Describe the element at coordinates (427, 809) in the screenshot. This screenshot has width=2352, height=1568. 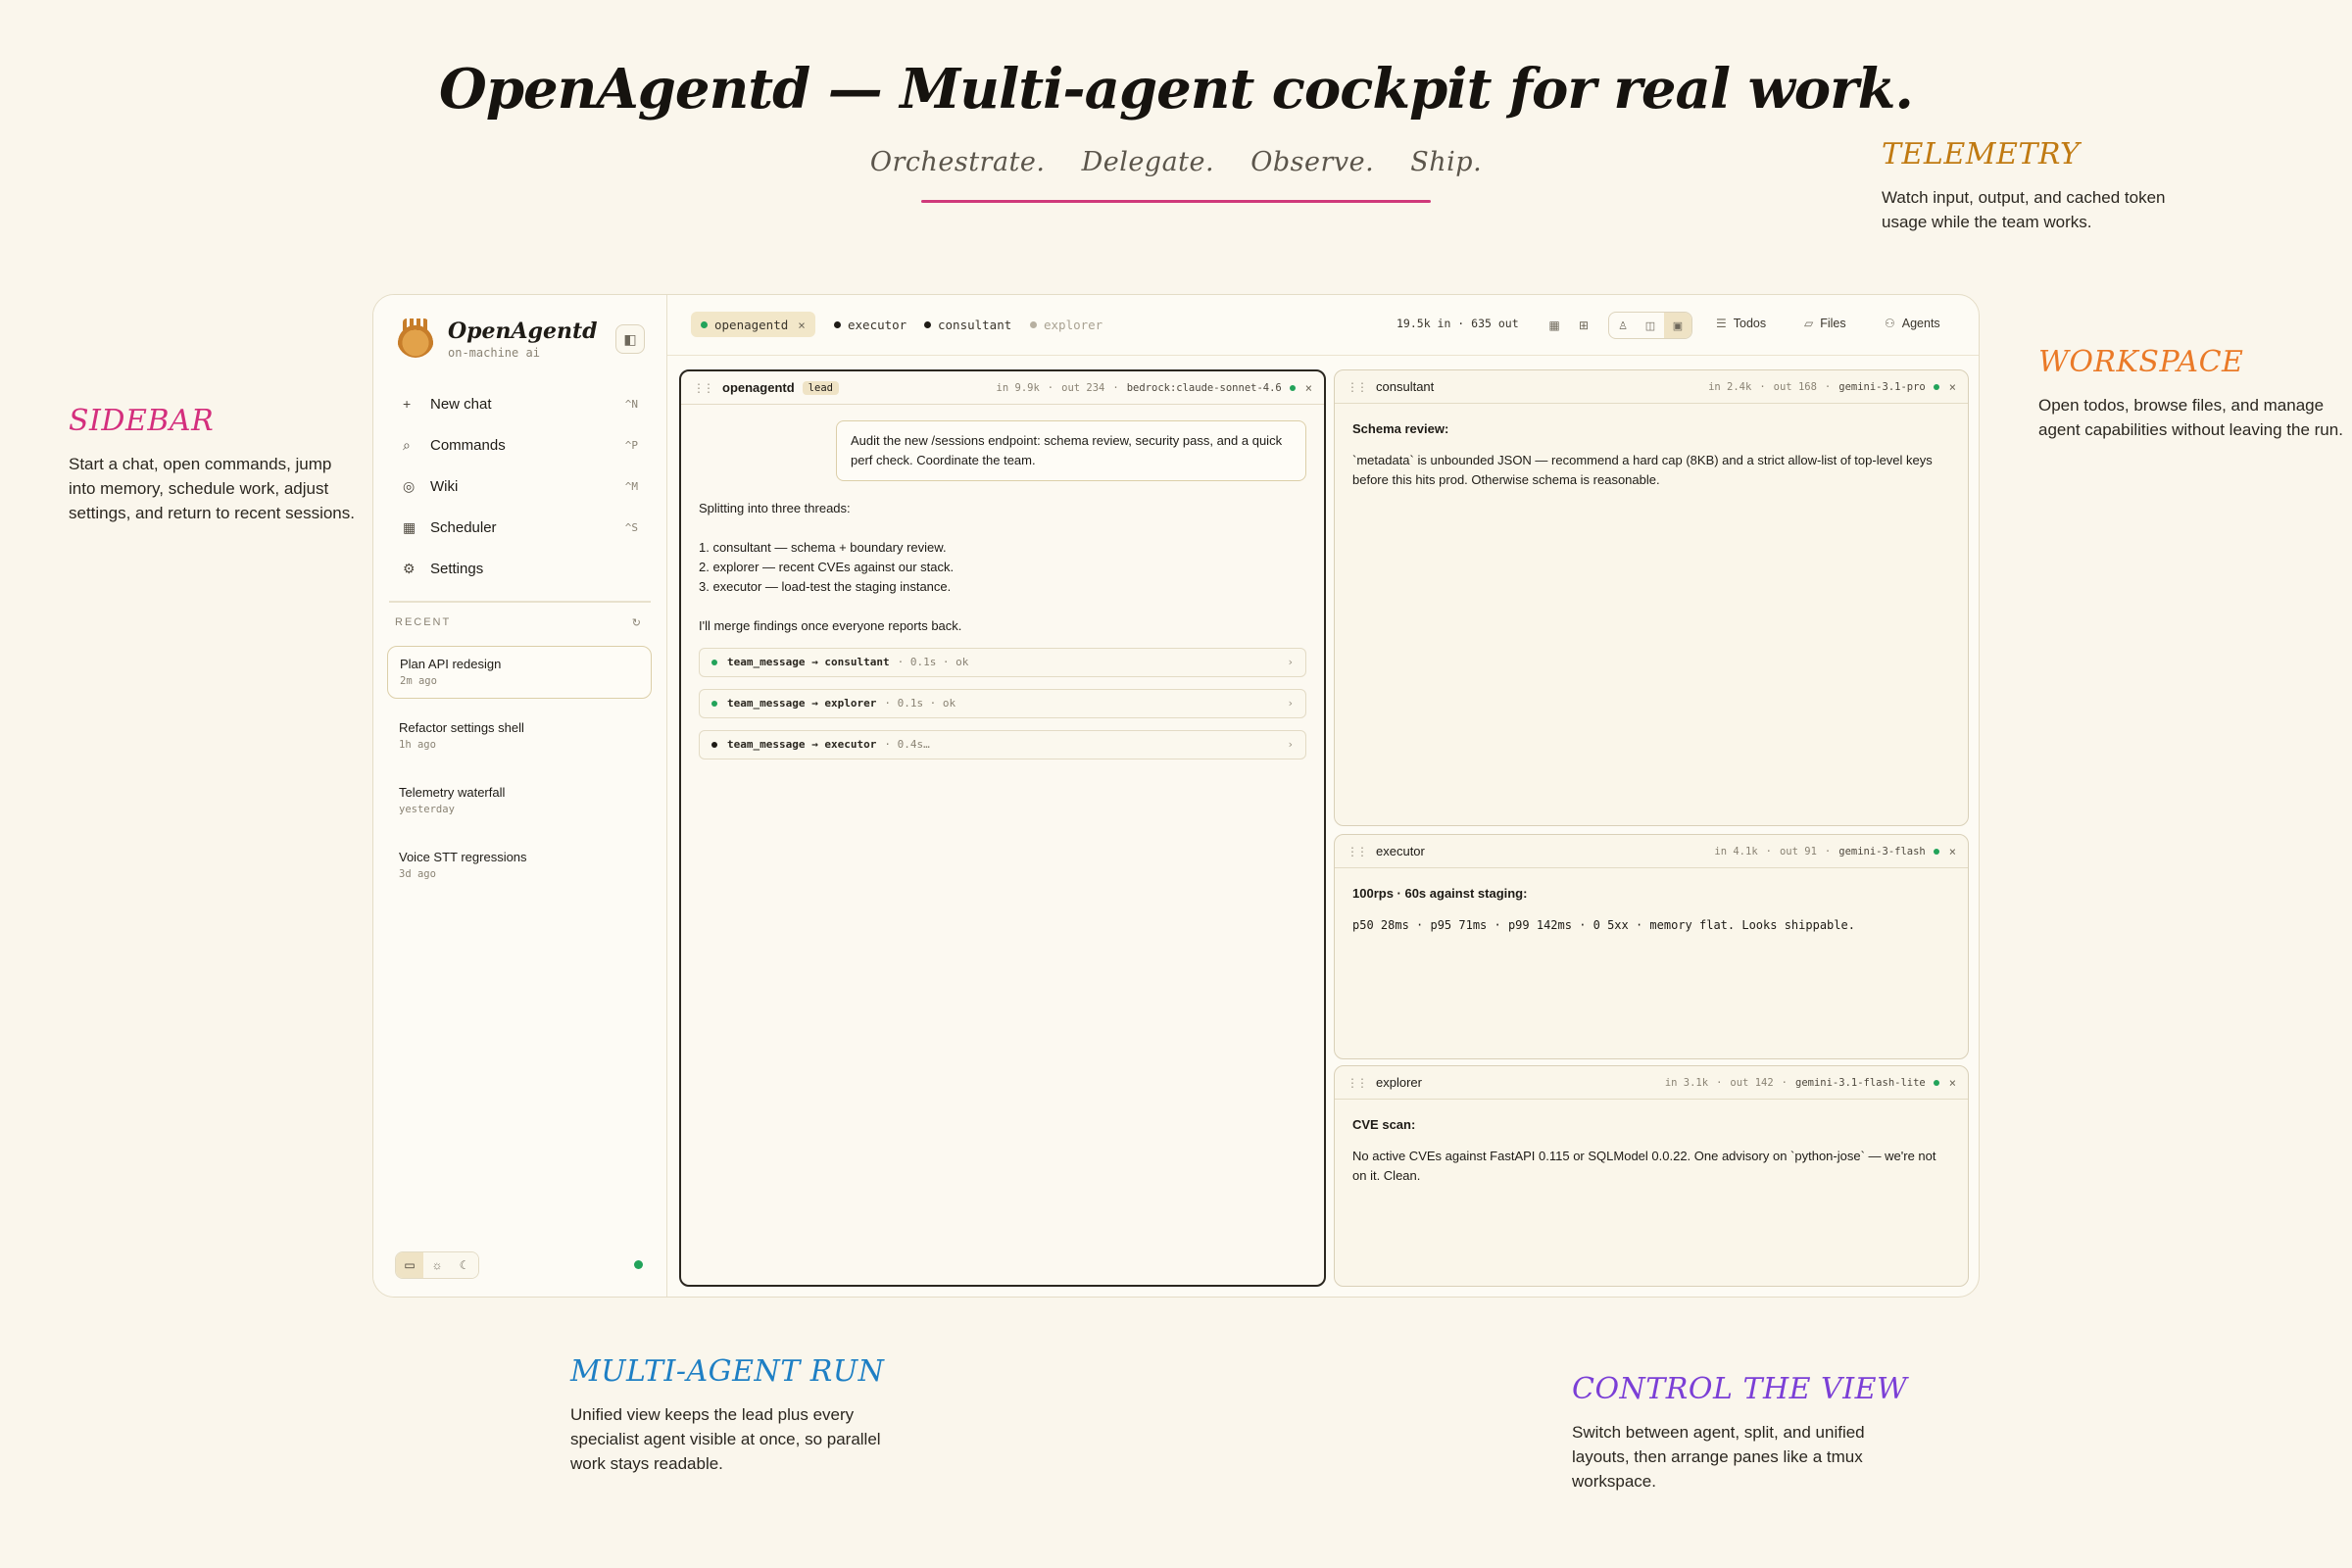
I see `recent-time: yesterday` at that location.